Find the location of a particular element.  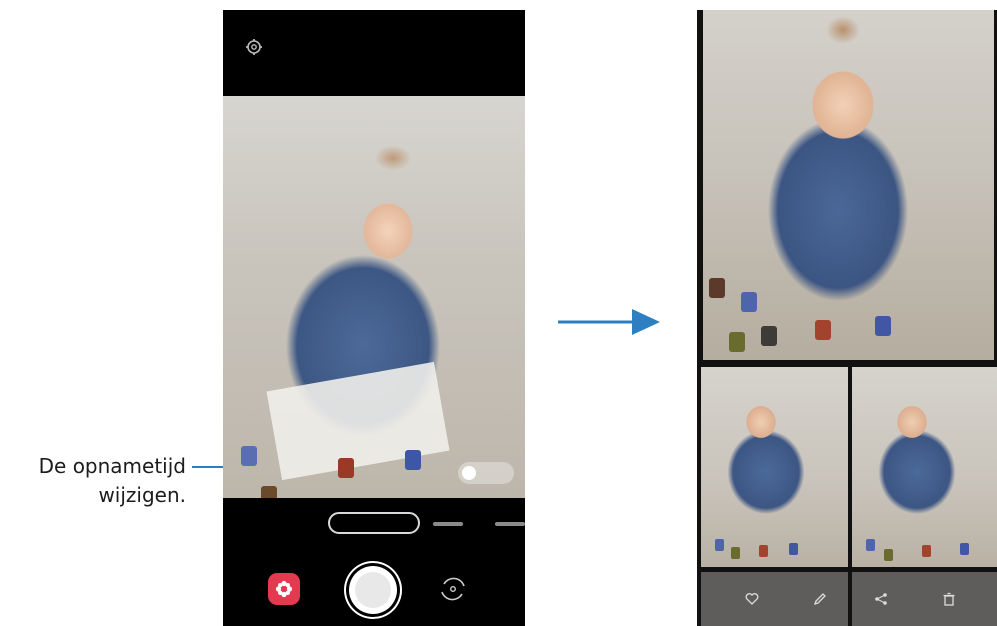

callout-line-1: De opnametijd is located at coordinates (112, 466).